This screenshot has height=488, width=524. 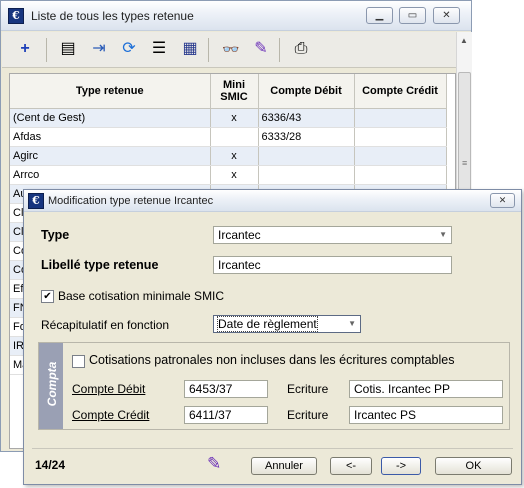 What do you see at coordinates (351, 466) in the screenshot?
I see `previous-button: <-` at bounding box center [351, 466].